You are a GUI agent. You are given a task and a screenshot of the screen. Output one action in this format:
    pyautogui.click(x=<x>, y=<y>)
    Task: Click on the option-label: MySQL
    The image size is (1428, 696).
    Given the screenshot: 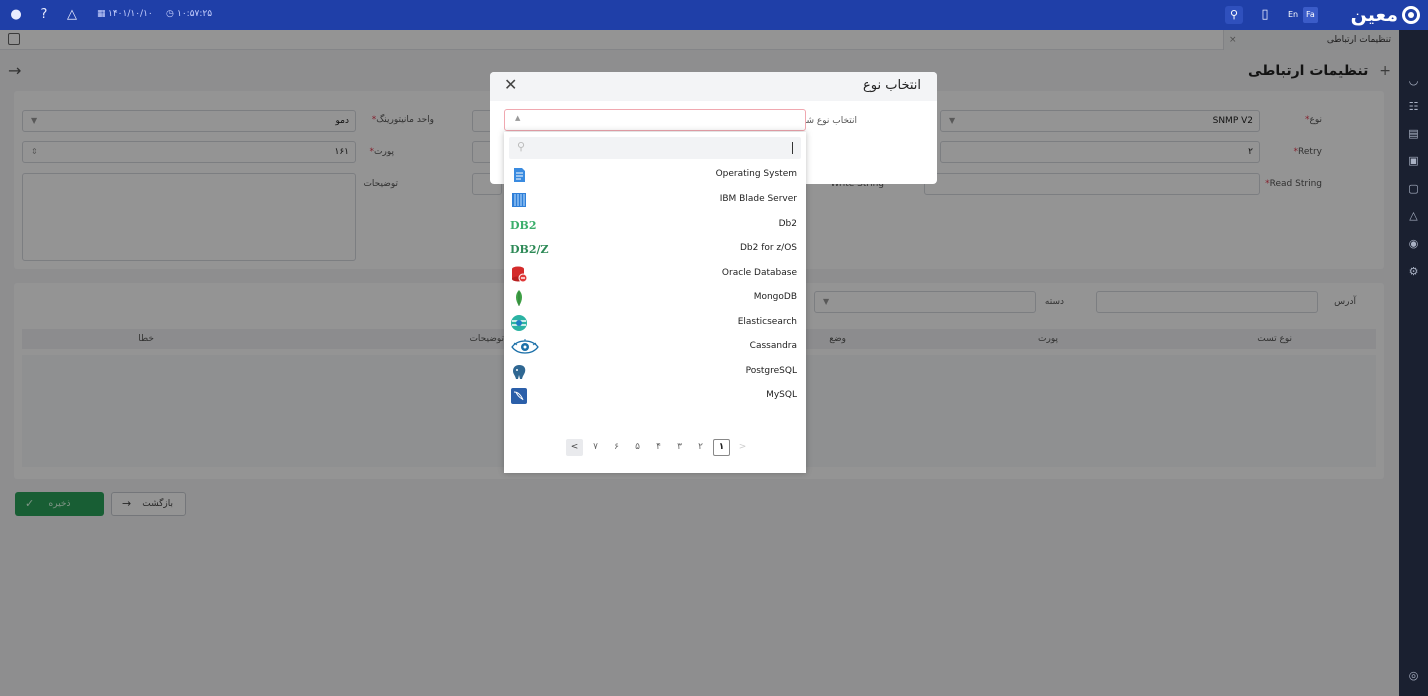 What is the action you would take?
    pyautogui.click(x=781, y=395)
    